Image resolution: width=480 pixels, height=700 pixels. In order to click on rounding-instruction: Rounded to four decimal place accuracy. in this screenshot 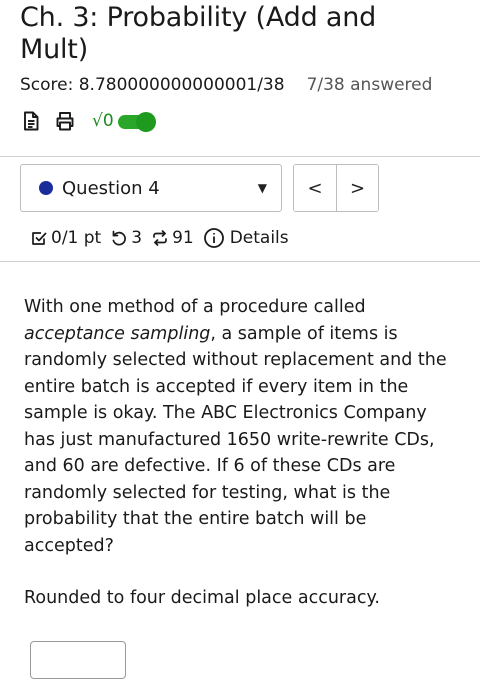, I will do `click(202, 598)`.